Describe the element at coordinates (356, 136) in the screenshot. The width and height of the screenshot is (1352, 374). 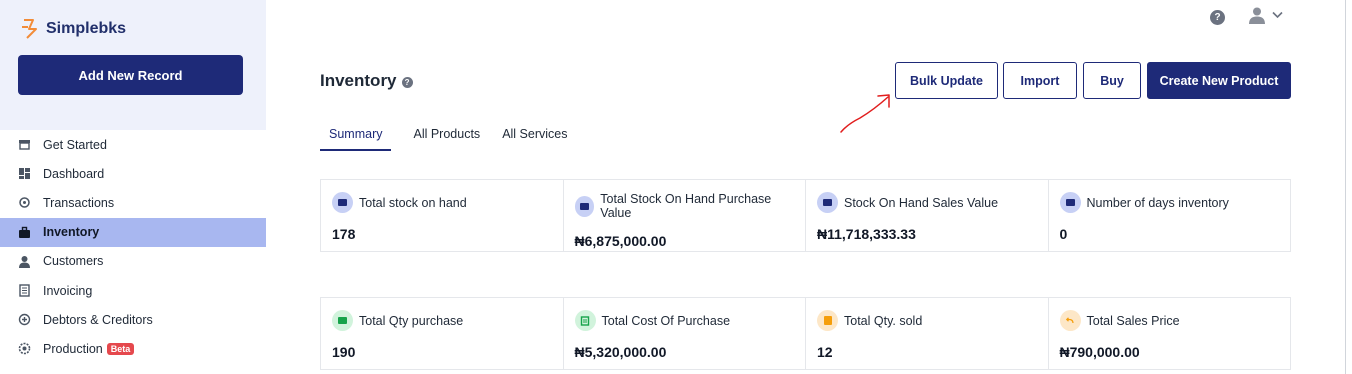
I see `tab-summary: Summary` at that location.